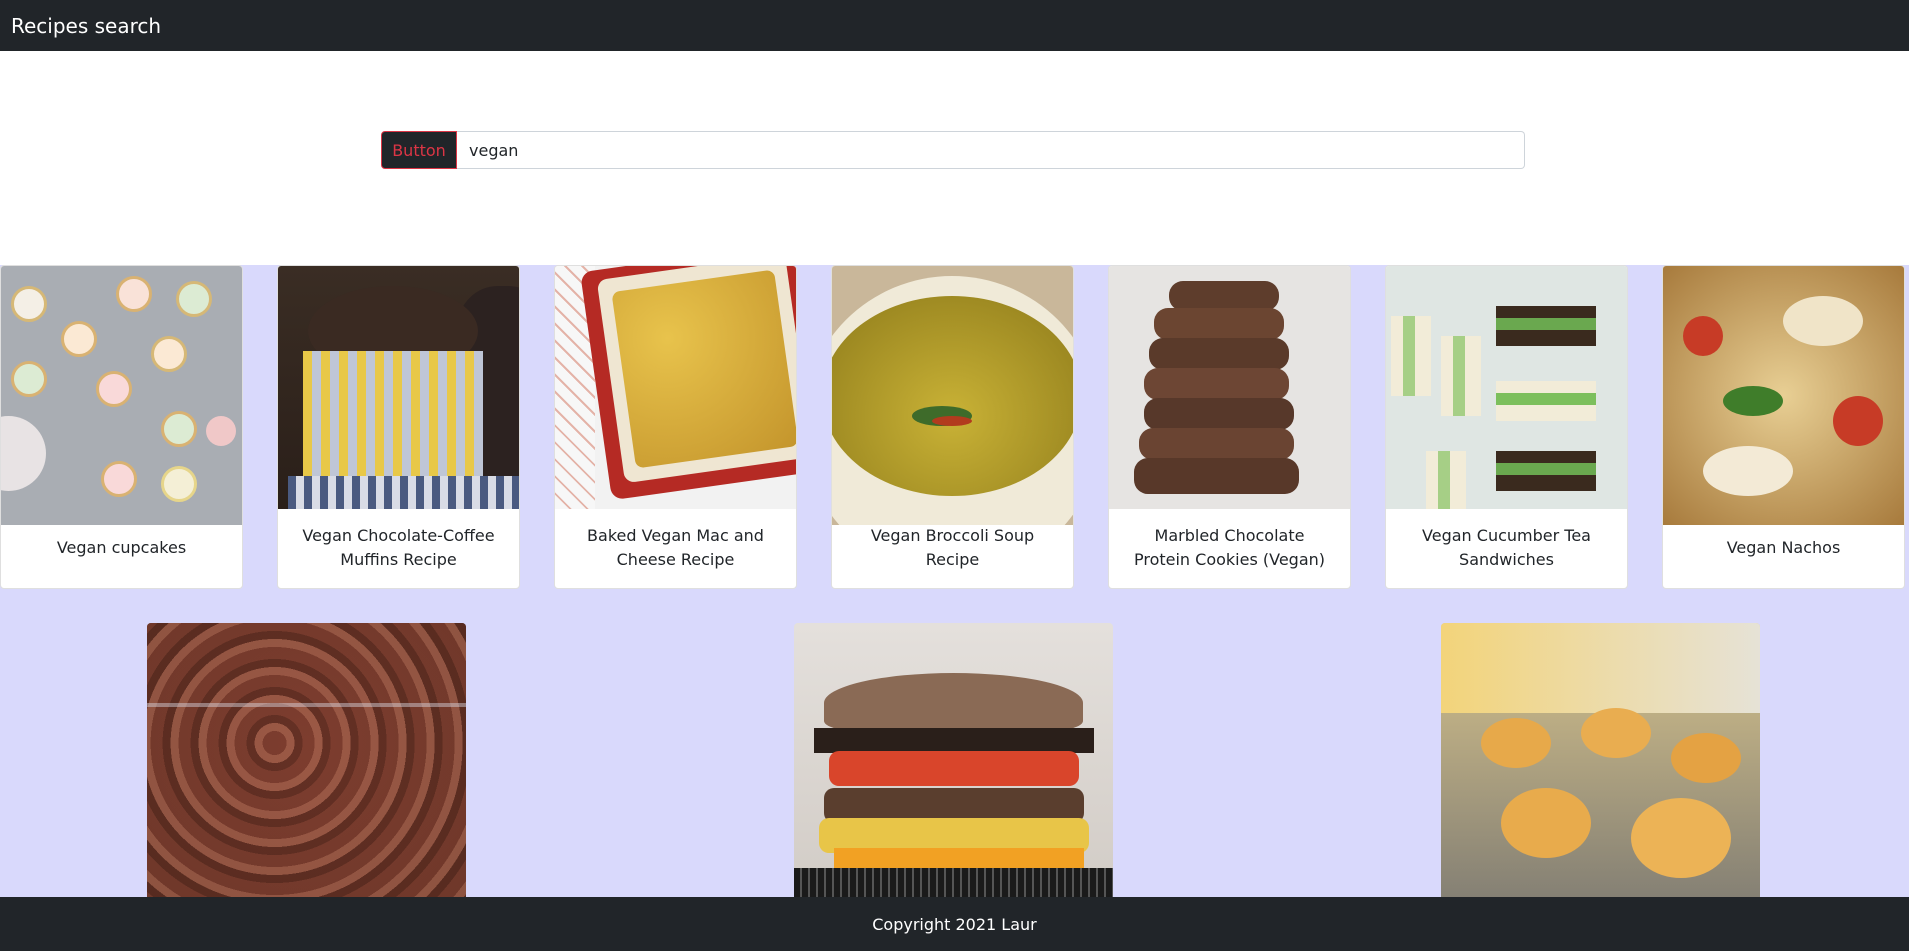  What do you see at coordinates (952, 547) in the screenshot?
I see `recipe-title: Vegan Broccoli Soup Recipe` at bounding box center [952, 547].